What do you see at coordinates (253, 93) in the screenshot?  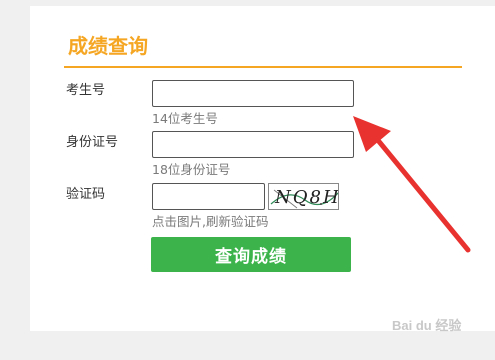 I see `exam-number-input` at bounding box center [253, 93].